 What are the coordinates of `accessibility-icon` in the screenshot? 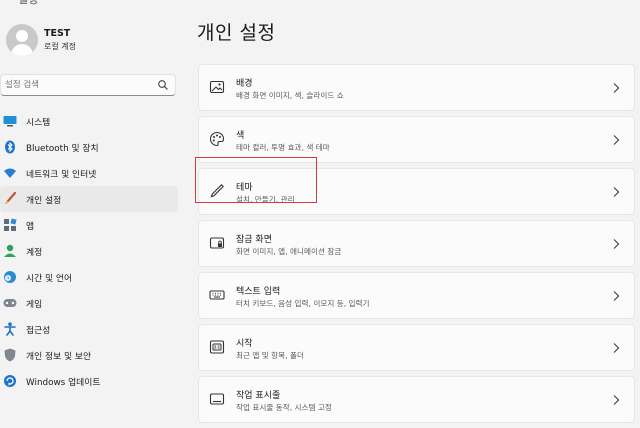 It's located at (10, 329).